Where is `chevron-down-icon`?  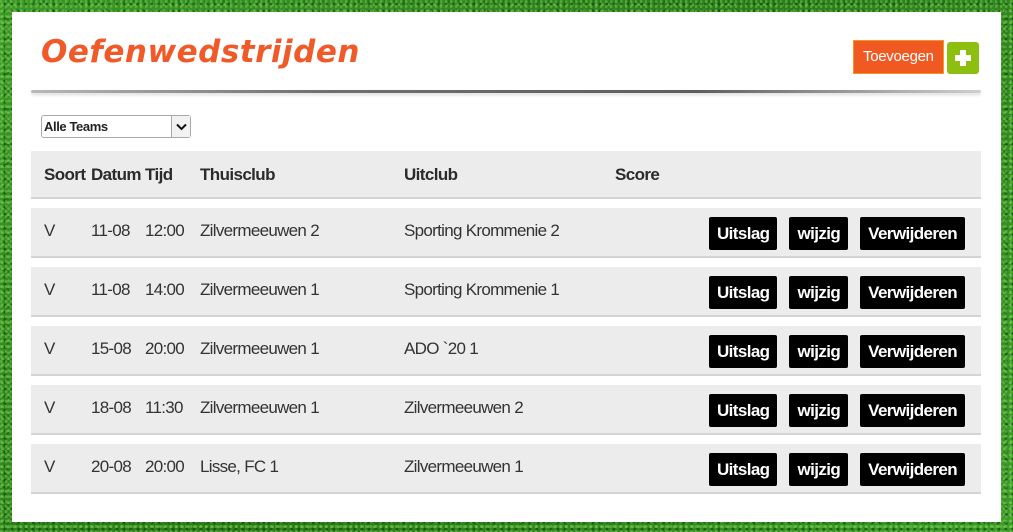 chevron-down-icon is located at coordinates (180, 126).